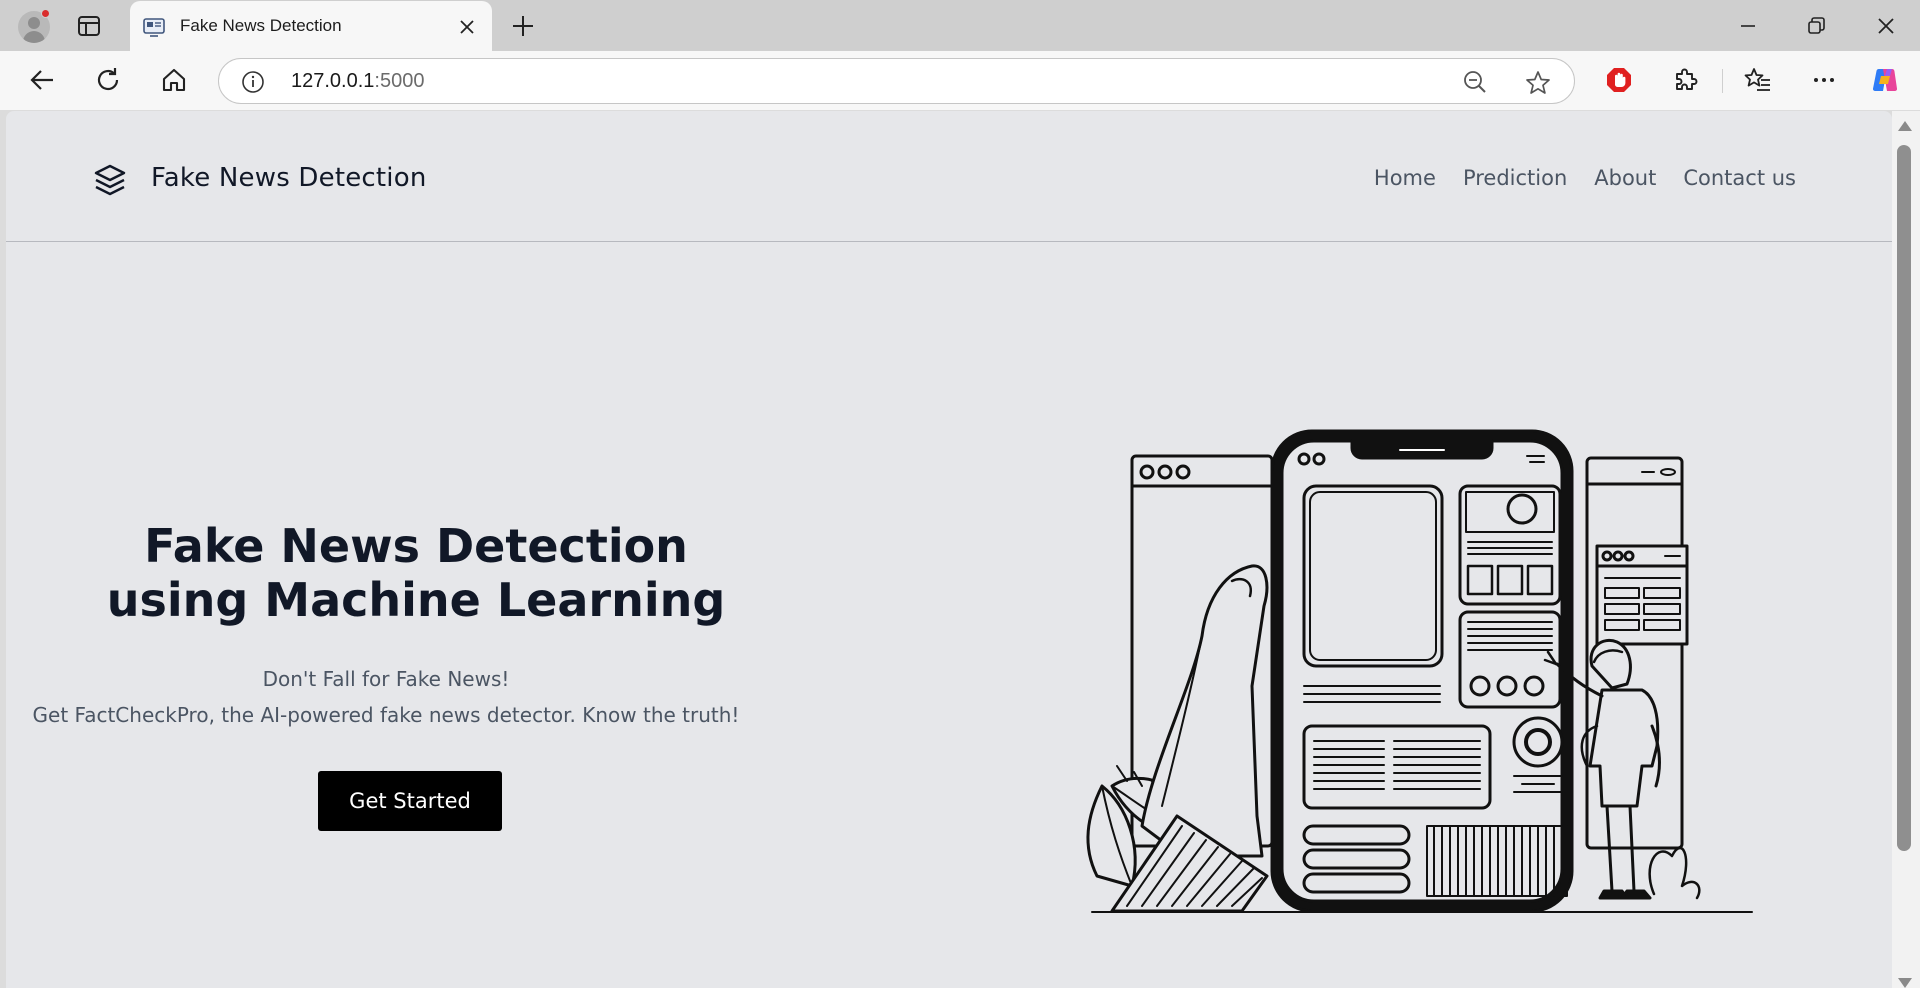  What do you see at coordinates (960, 25) in the screenshot?
I see `browser-tab-strip: Fake News Detection` at bounding box center [960, 25].